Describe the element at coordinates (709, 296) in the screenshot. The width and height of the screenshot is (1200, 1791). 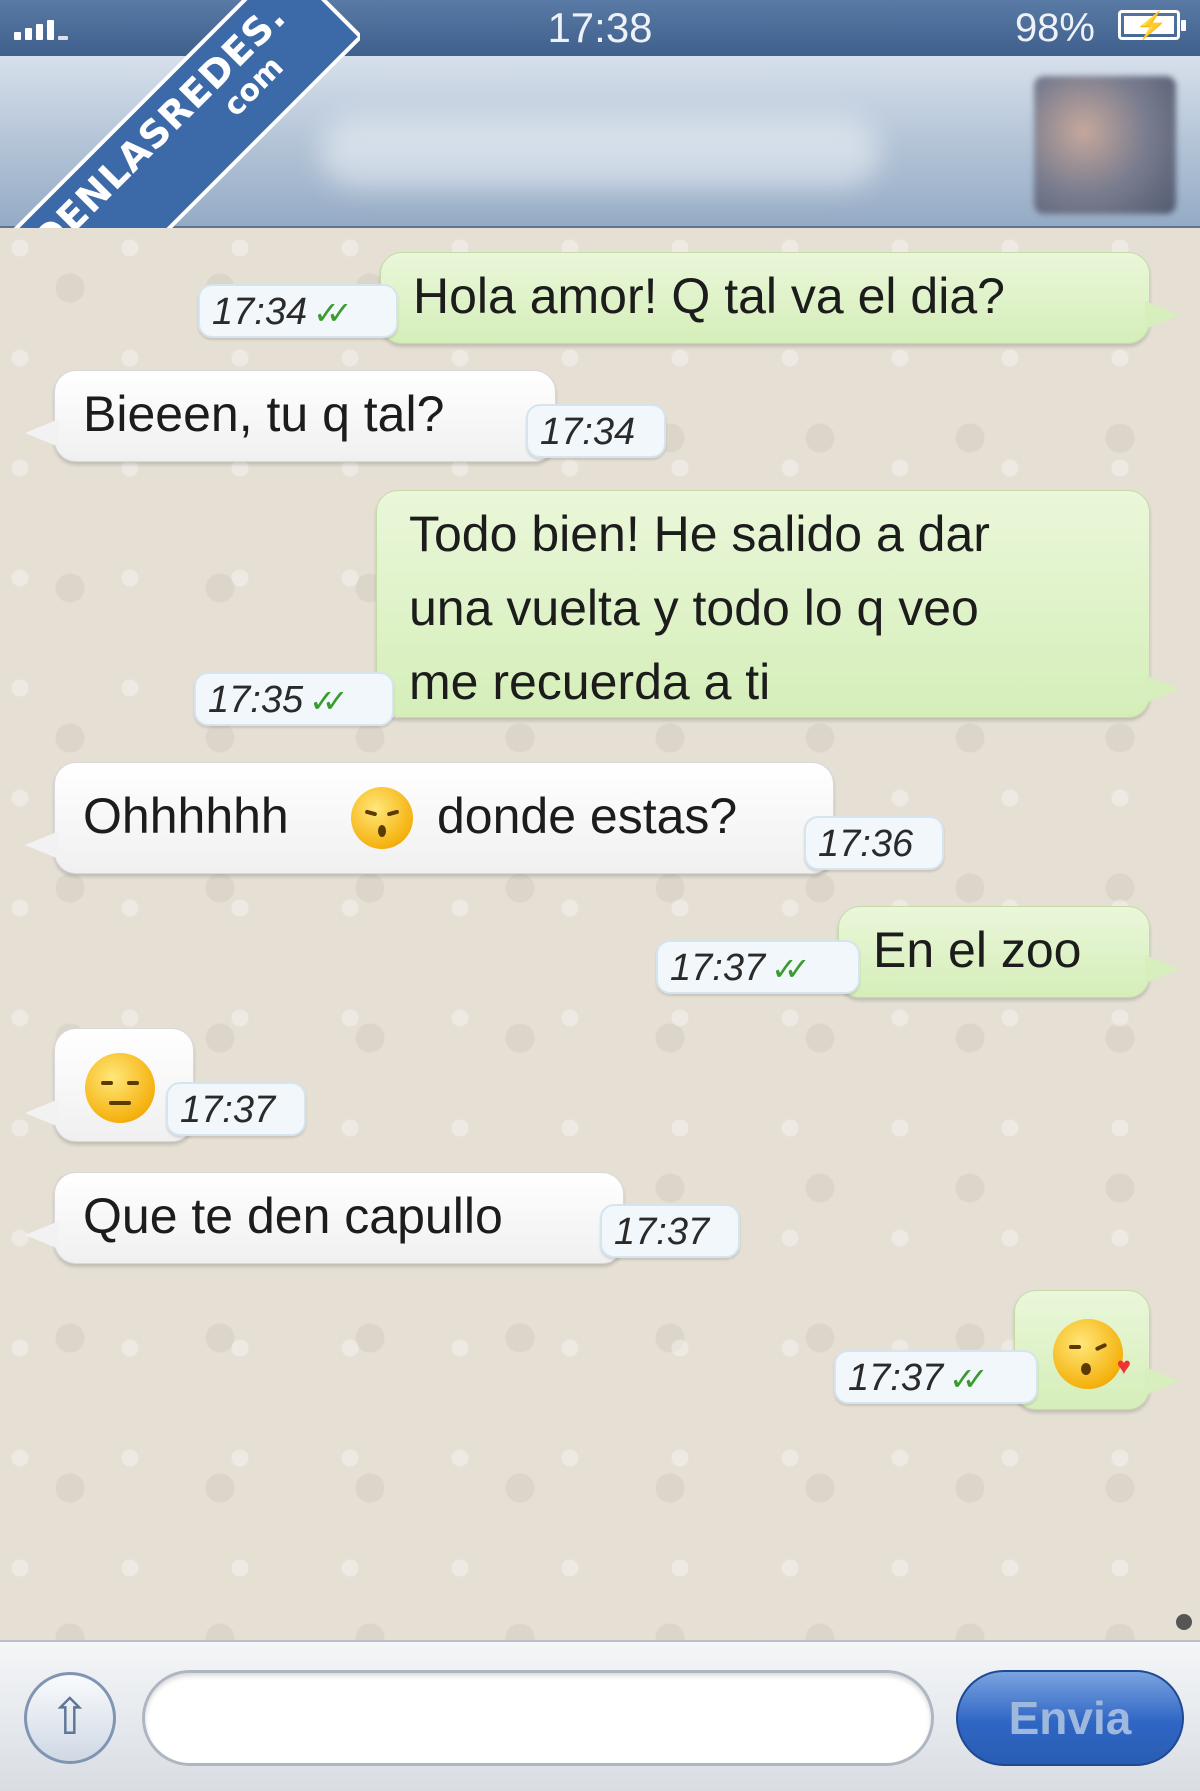
I see `message-text: Hola amor! Q tal va el dia?` at that location.